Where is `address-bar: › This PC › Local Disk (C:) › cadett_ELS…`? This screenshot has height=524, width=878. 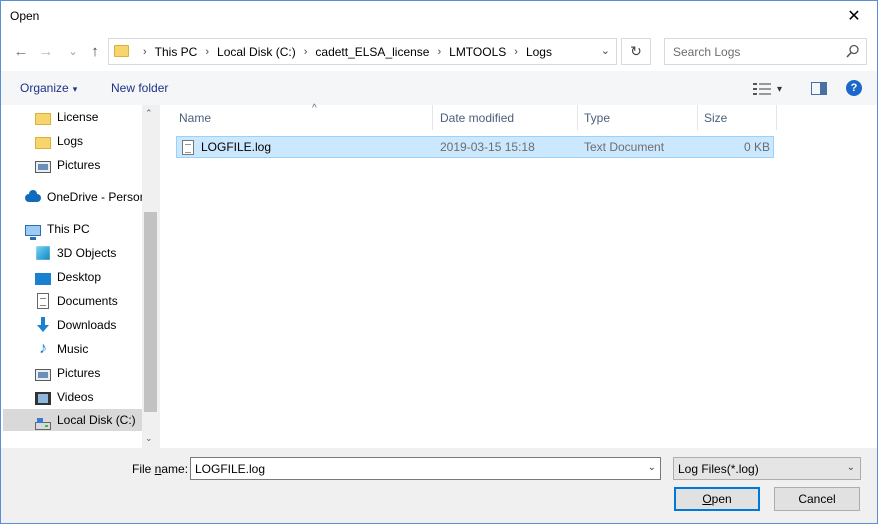 address-bar: › This PC › Local Disk (C:) › cadett_ELS… is located at coordinates (362, 51).